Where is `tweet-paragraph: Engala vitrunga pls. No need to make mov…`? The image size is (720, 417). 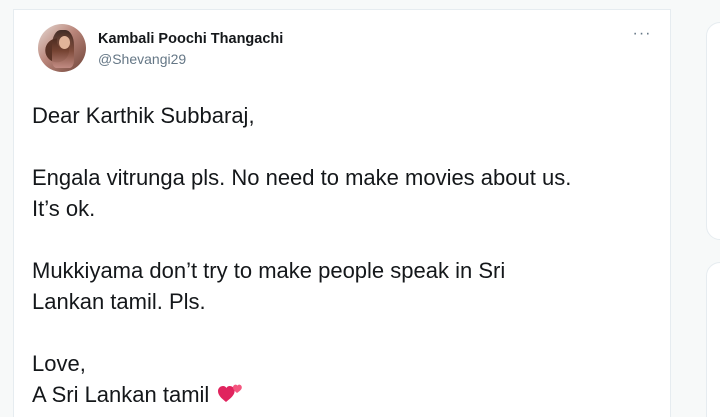 tweet-paragraph: Engala vitrunga pls. No need to make mov… is located at coordinates (347, 193).